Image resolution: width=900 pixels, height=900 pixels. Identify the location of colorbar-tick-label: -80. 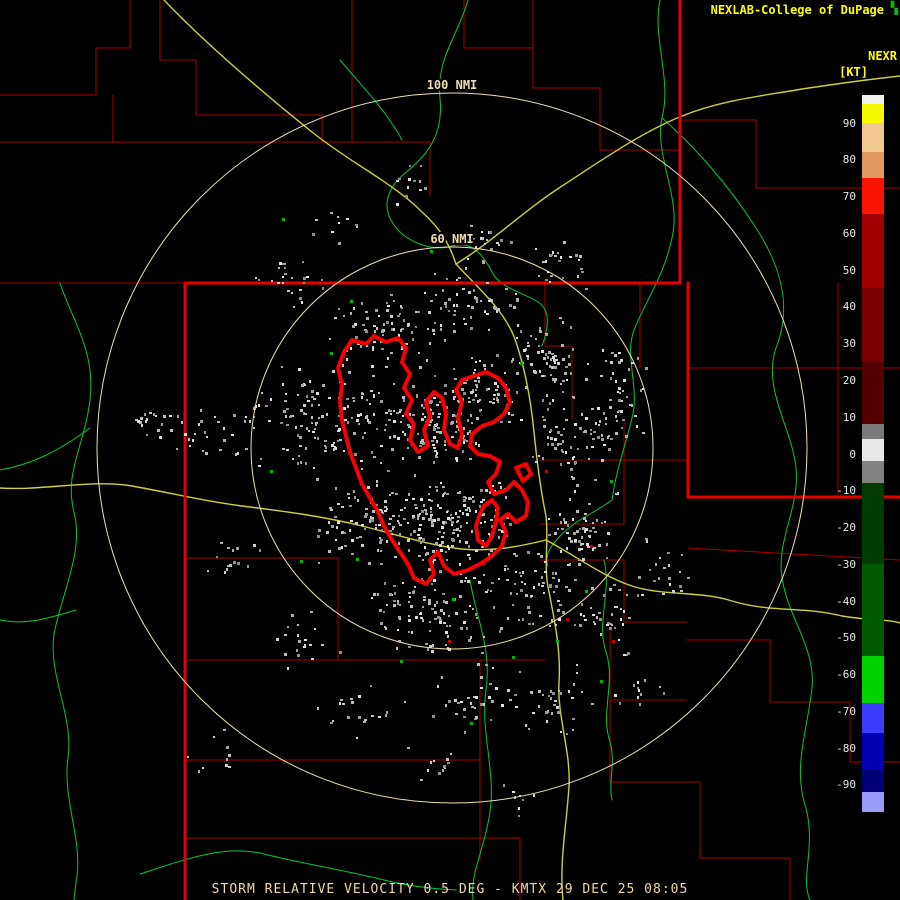
(846, 748).